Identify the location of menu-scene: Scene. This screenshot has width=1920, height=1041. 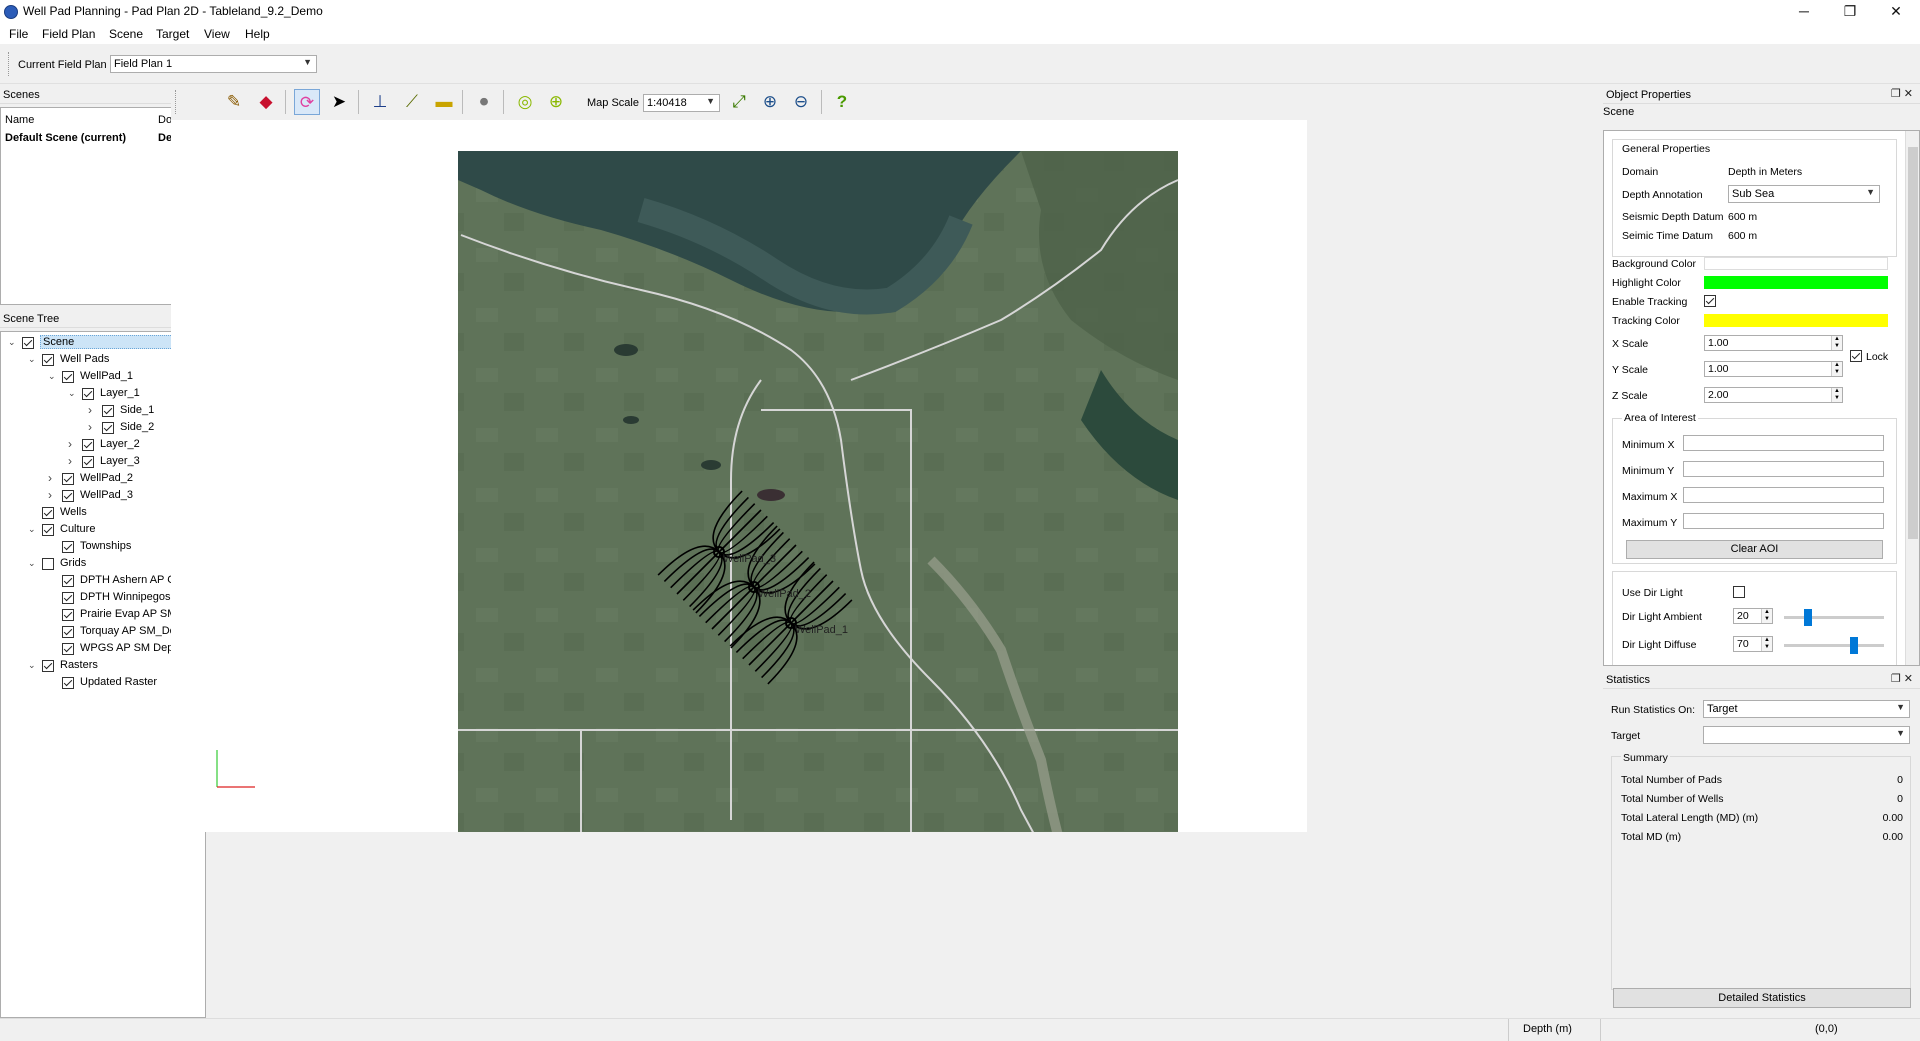
(126, 34).